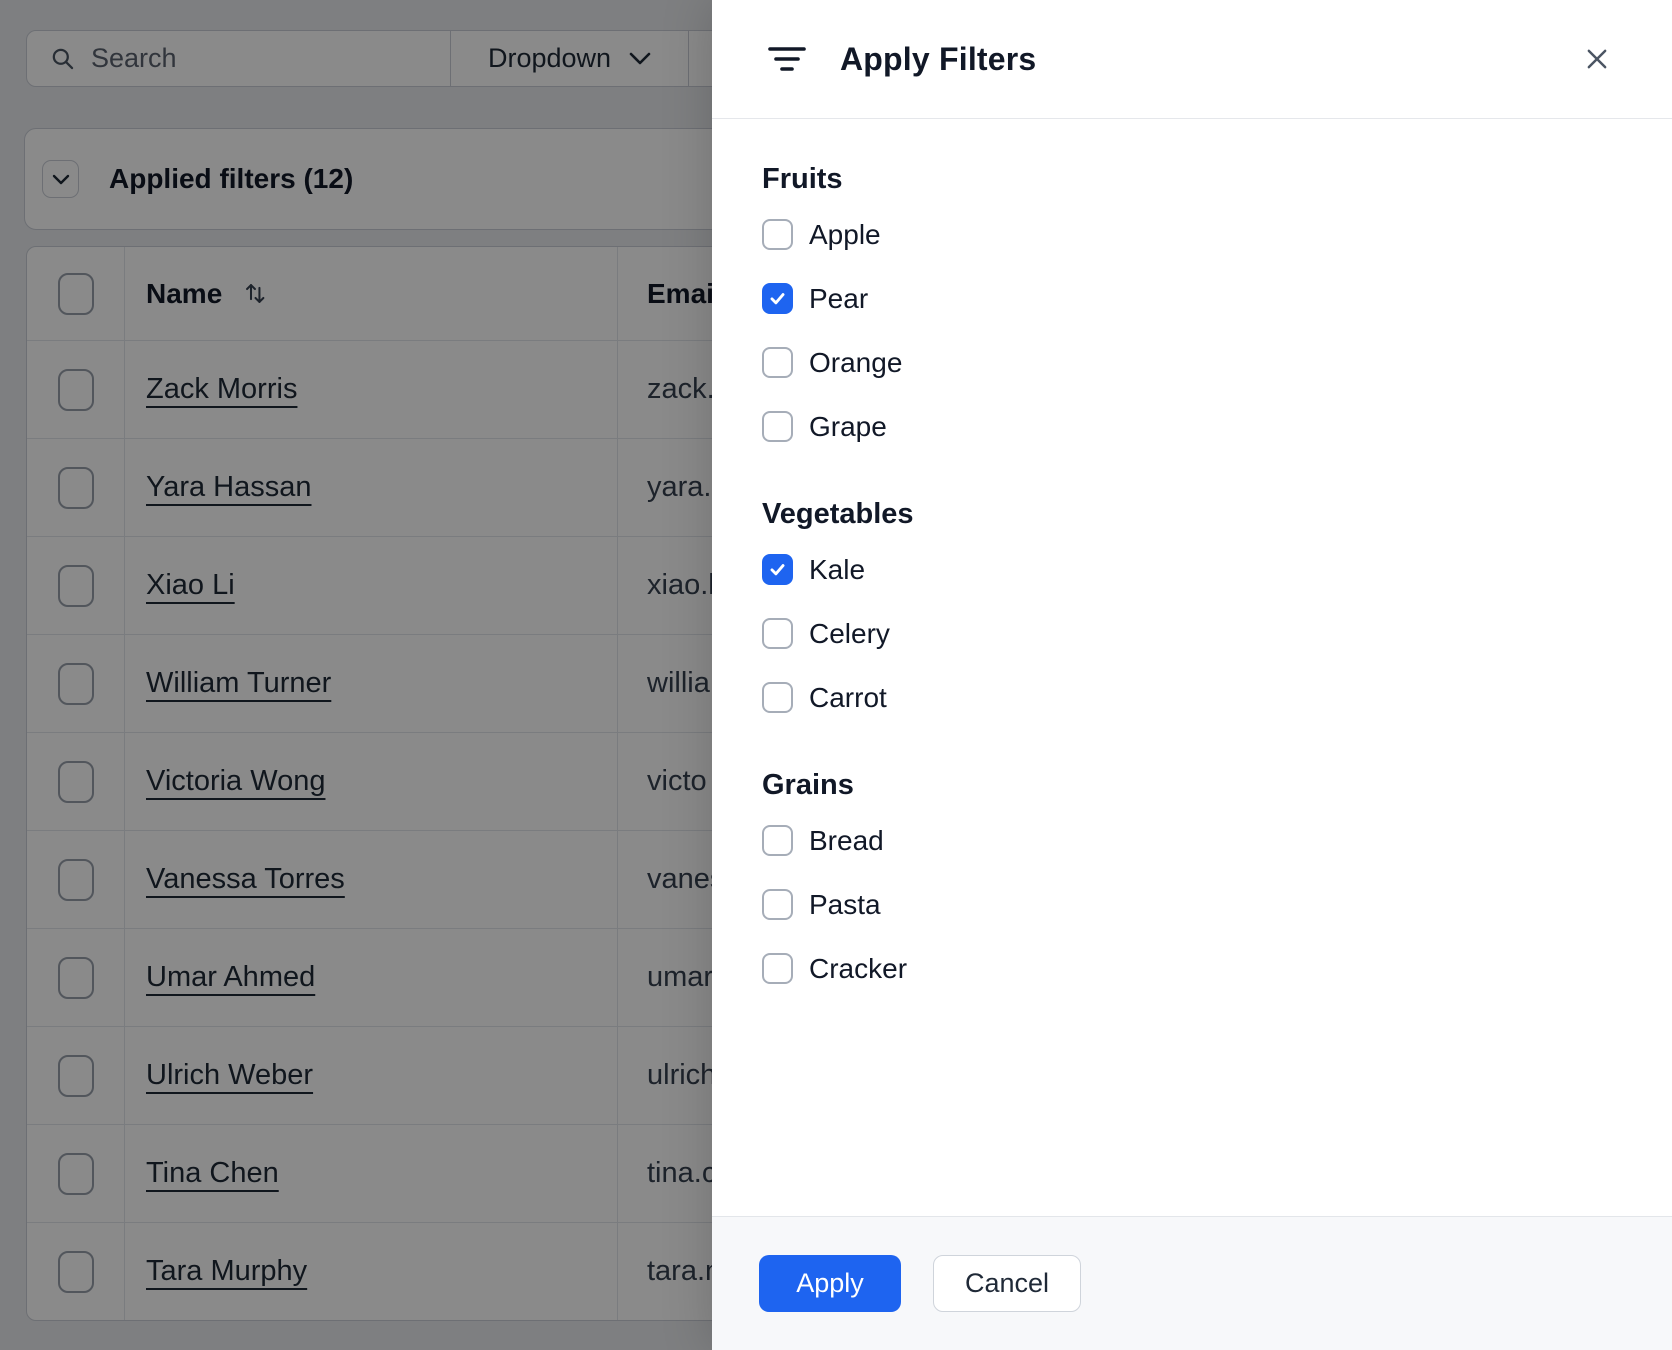 This screenshot has width=1672, height=1350. I want to click on option-label: Apple, so click(845, 234).